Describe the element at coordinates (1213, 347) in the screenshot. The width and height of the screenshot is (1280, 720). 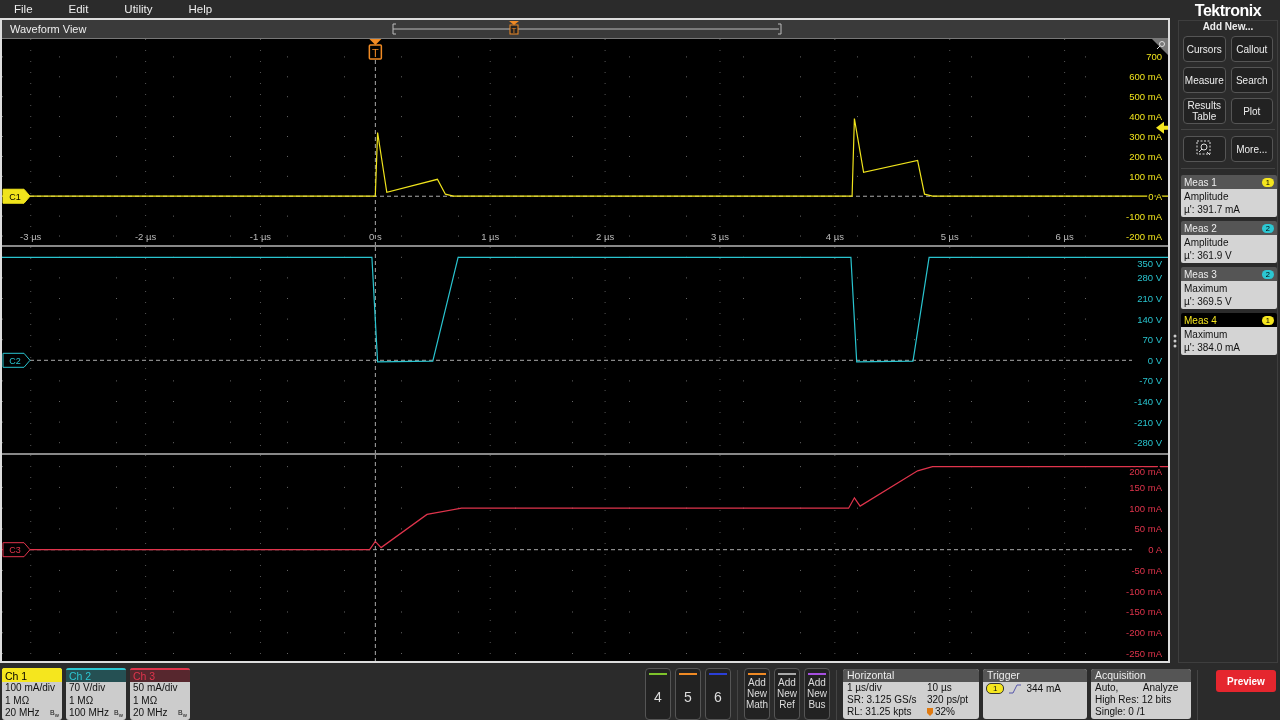
I see `measurement-value: µ': 384.0 mA` at that location.